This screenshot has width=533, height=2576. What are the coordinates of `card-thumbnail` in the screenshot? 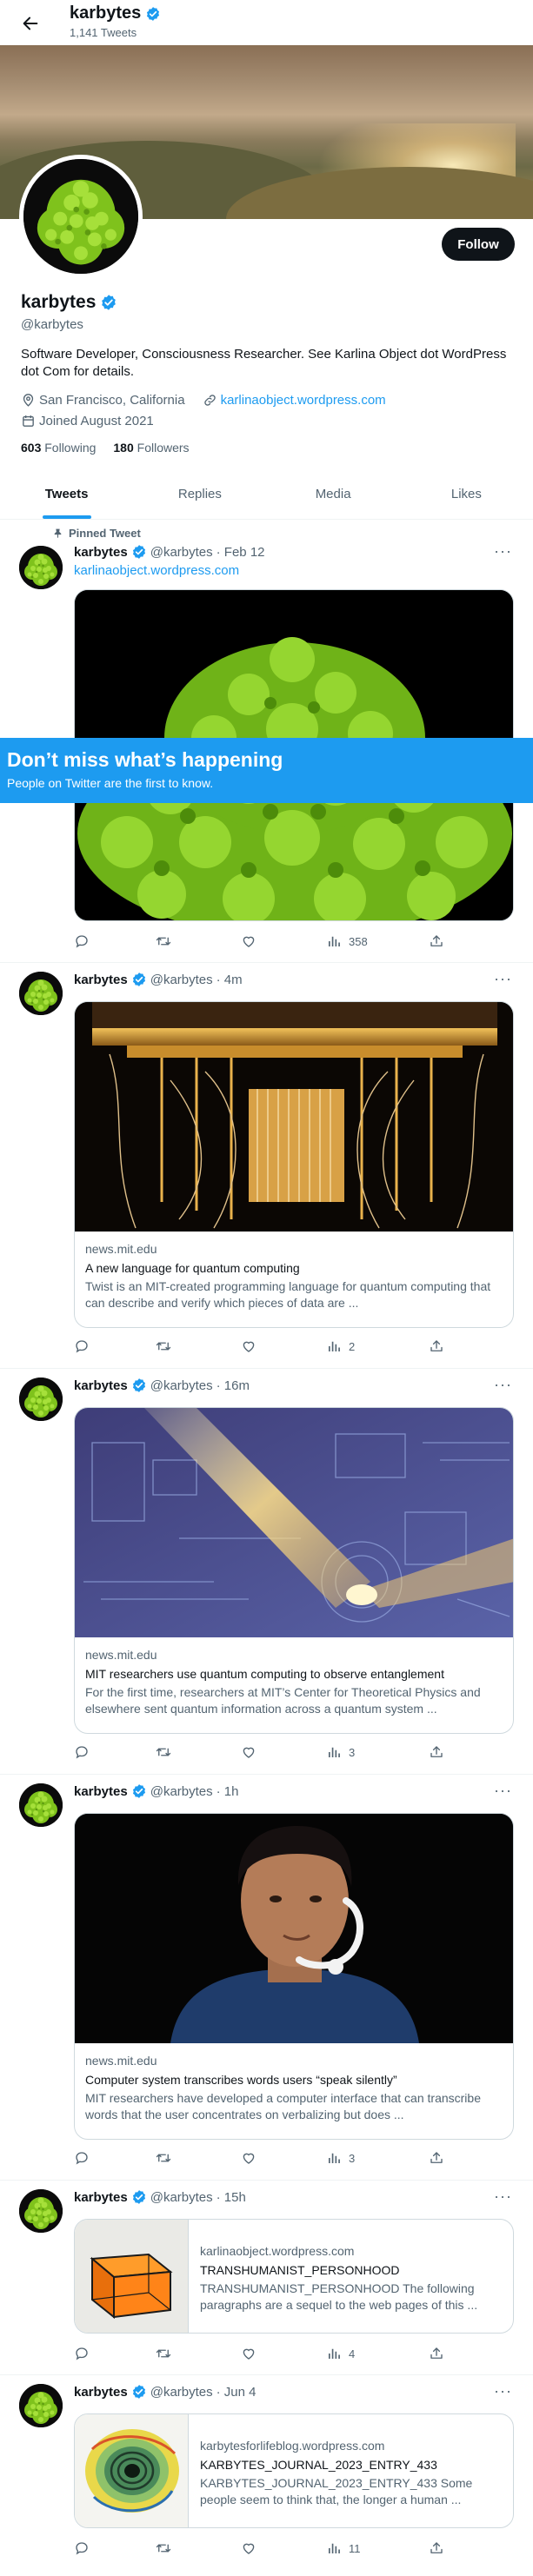 It's located at (132, 2276).